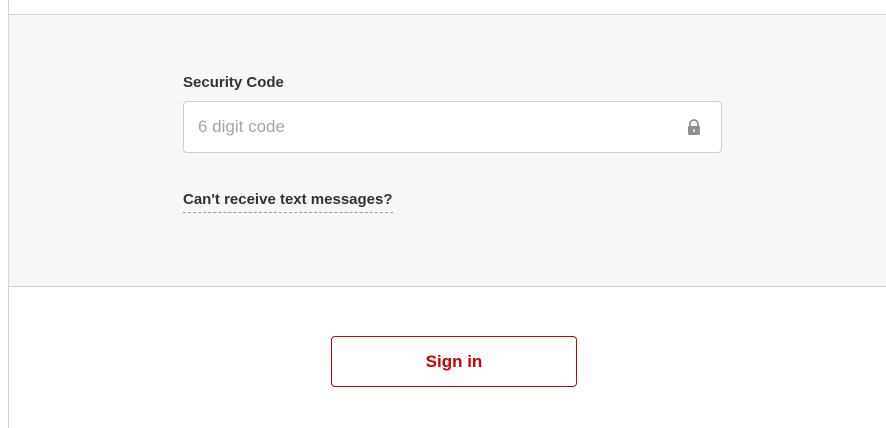  Describe the element at coordinates (233, 82) in the screenshot. I see `security-code-label: Security Code` at that location.